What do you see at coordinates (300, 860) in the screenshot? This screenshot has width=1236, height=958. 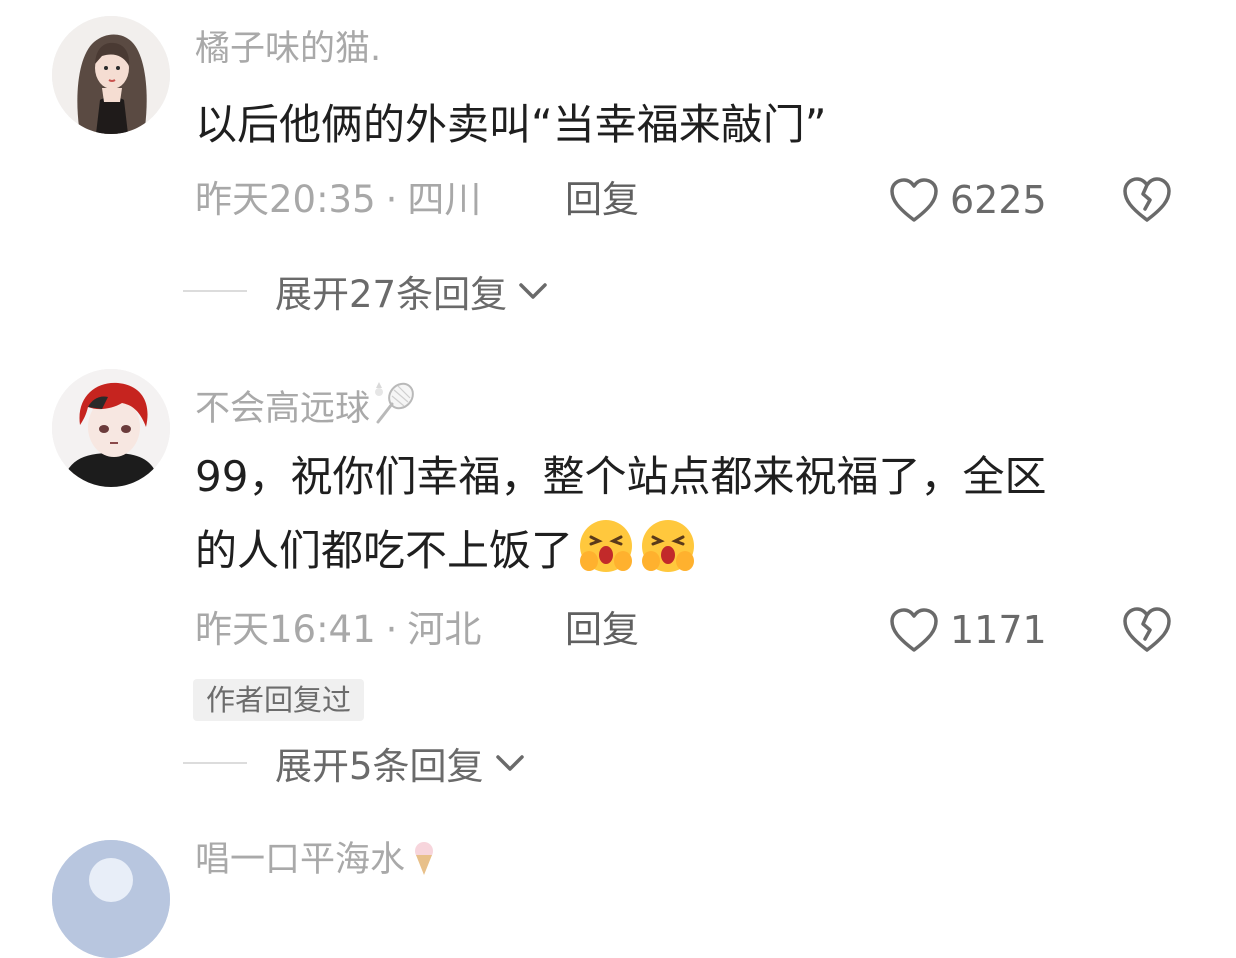 I see `username-text: 唱一口平海水` at bounding box center [300, 860].